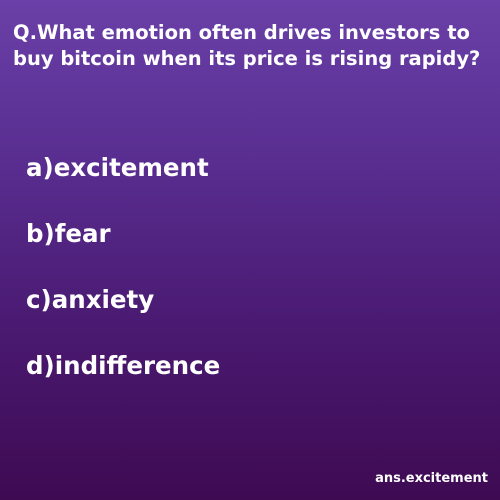 The image size is (500, 500). Describe the element at coordinates (68, 233) in the screenshot. I see `option-b: b)fear` at that location.